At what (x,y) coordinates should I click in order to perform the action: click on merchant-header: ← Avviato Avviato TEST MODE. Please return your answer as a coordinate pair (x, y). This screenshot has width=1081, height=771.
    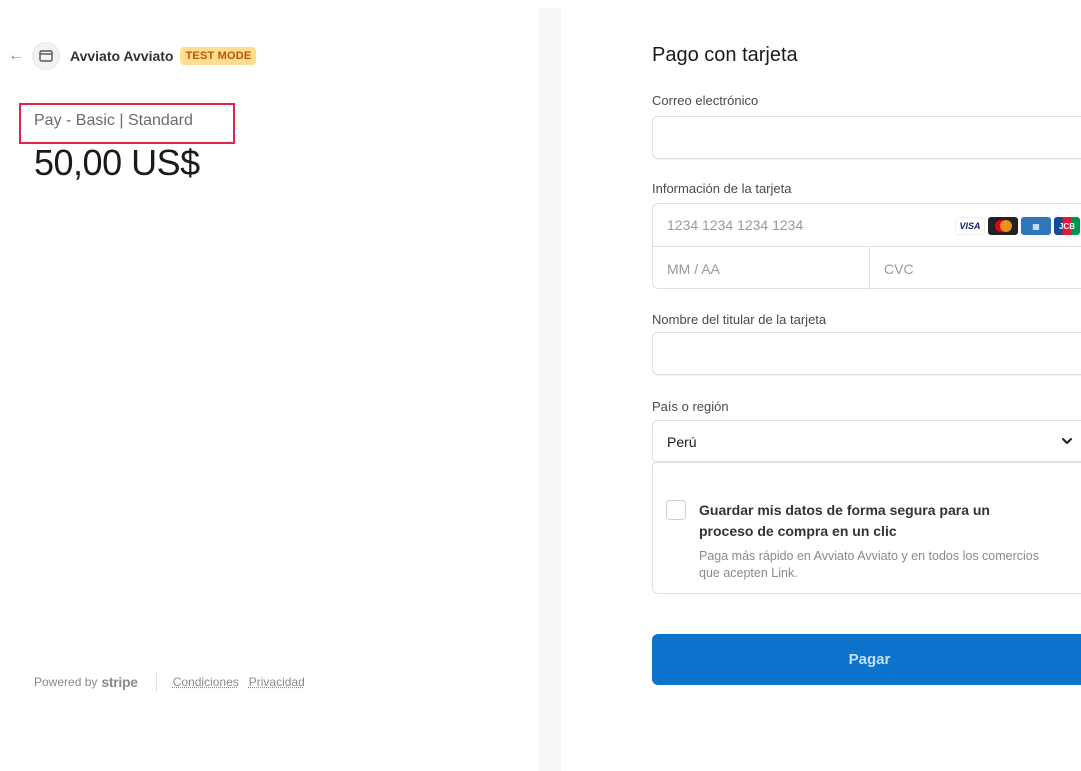
    Looking at the image, I should click on (132, 56).